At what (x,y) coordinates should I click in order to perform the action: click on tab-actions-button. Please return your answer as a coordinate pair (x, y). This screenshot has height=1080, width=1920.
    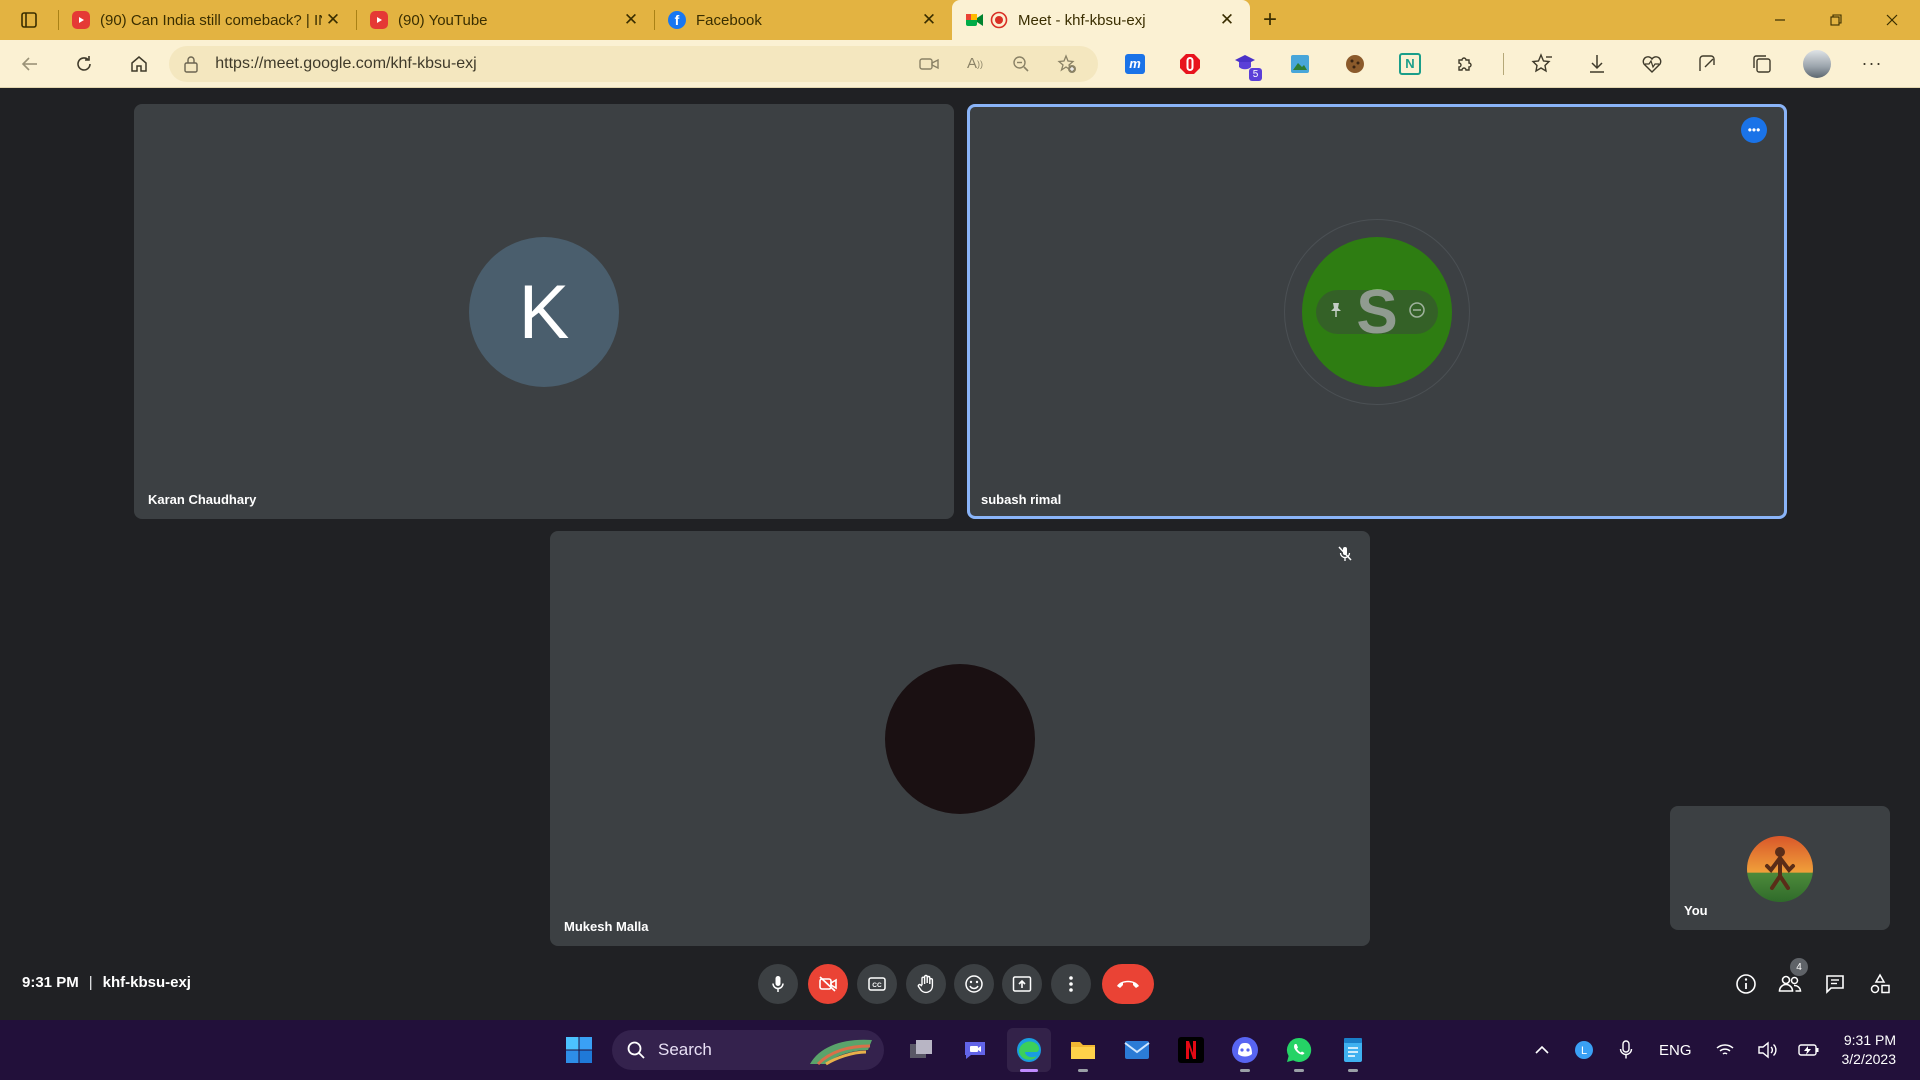
    Looking at the image, I should click on (29, 20).